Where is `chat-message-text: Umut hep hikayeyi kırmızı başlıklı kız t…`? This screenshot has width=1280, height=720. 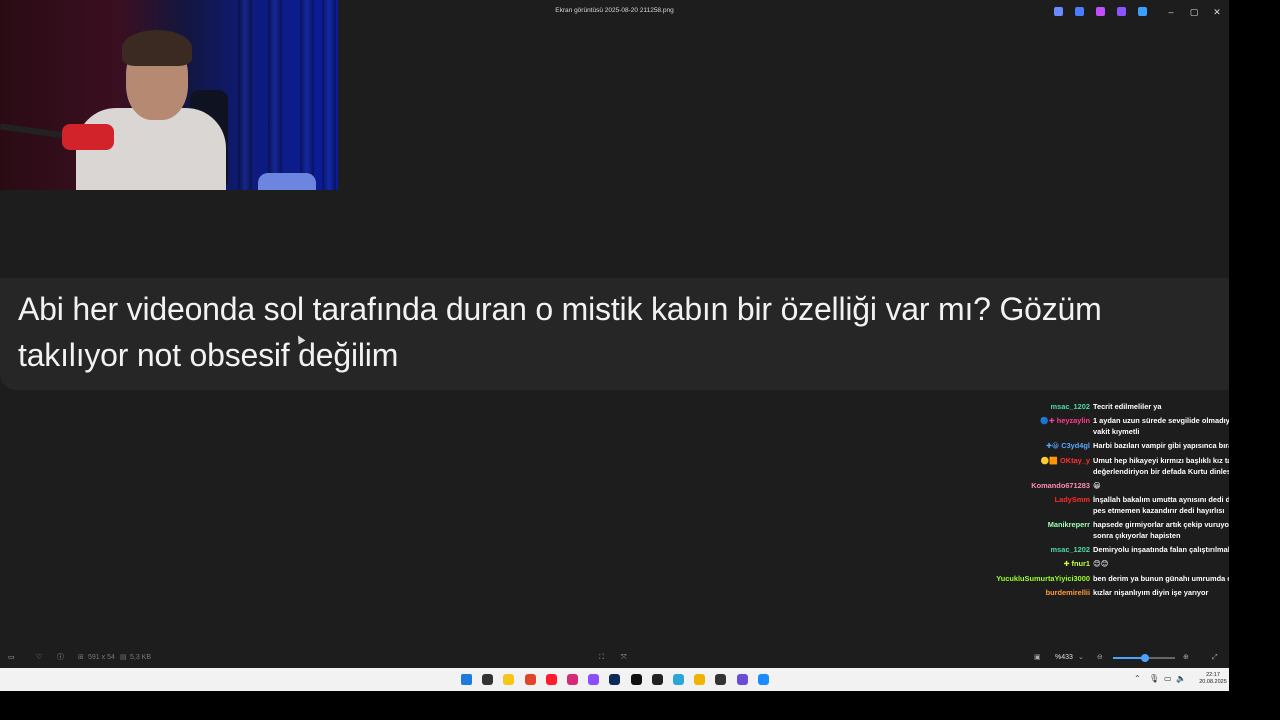 chat-message-text: Umut hep hikayeyi kırmızı başlıklı kız t… is located at coordinates (1161, 466).